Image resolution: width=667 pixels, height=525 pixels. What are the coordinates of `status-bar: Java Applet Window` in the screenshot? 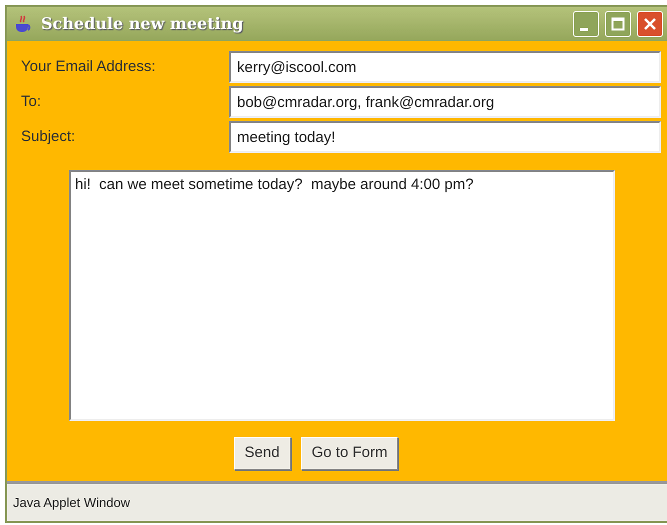 It's located at (337, 501).